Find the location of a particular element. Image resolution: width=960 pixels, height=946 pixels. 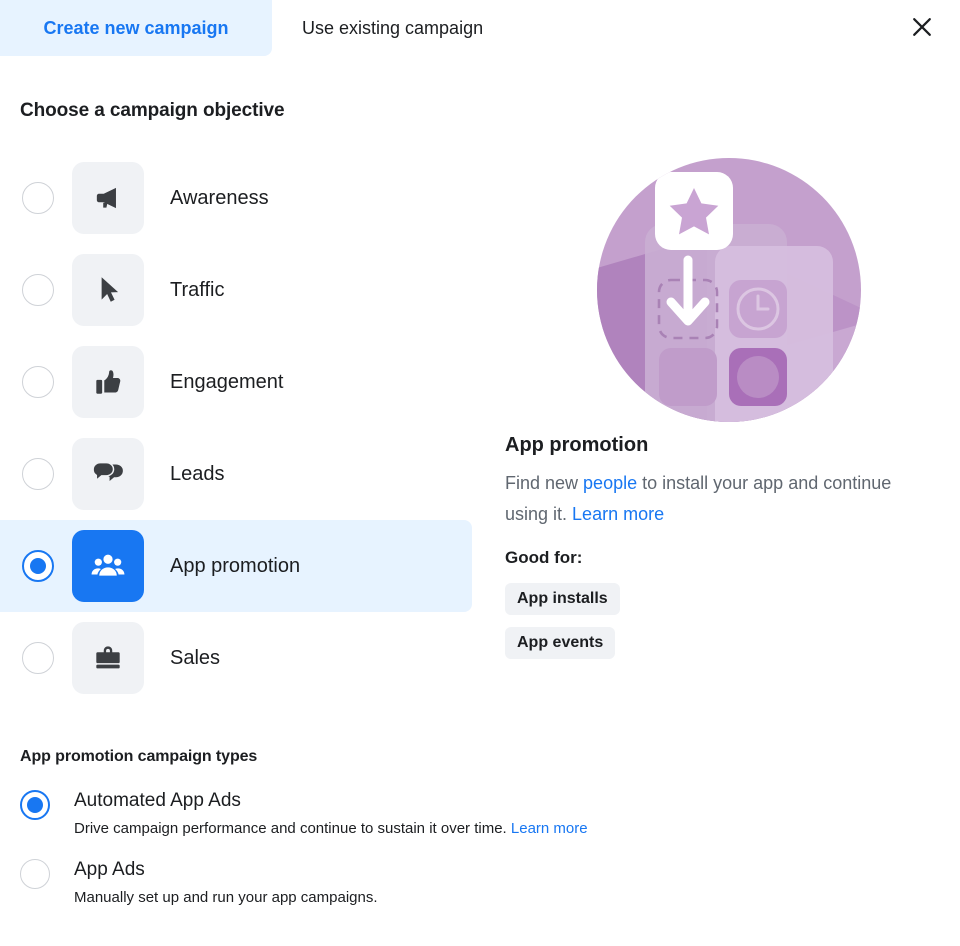

objective-option-sales: Sales is located at coordinates (236, 658).